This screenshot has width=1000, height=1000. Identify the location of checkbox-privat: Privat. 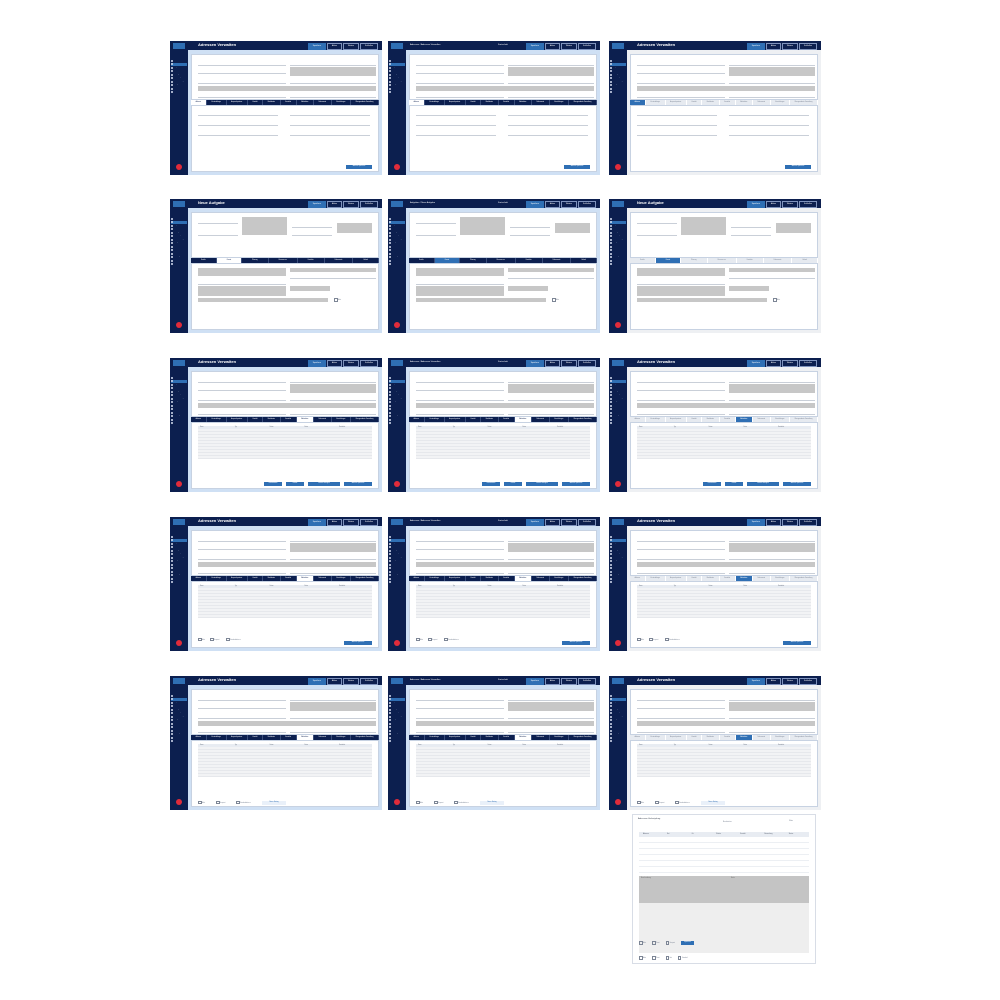
(656, 943).